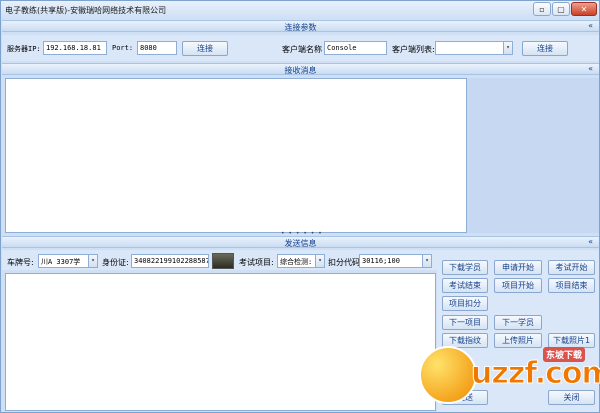 The height and width of the screenshot is (413, 600). Describe the element at coordinates (518, 285) in the screenshot. I see `item-start-button: 项目开始` at that location.